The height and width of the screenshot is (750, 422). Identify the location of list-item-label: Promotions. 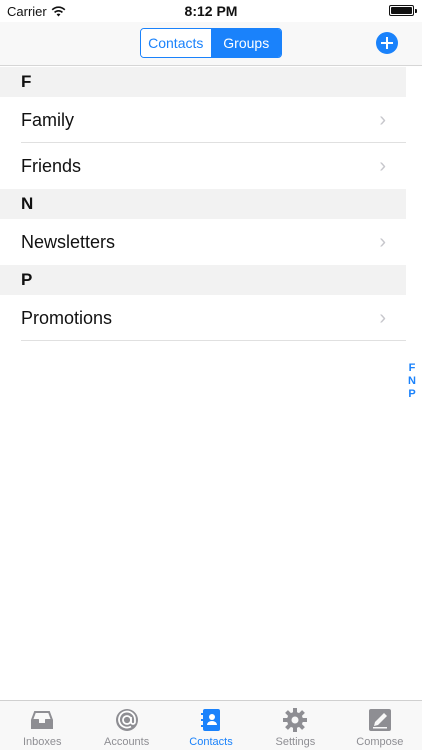
(67, 317).